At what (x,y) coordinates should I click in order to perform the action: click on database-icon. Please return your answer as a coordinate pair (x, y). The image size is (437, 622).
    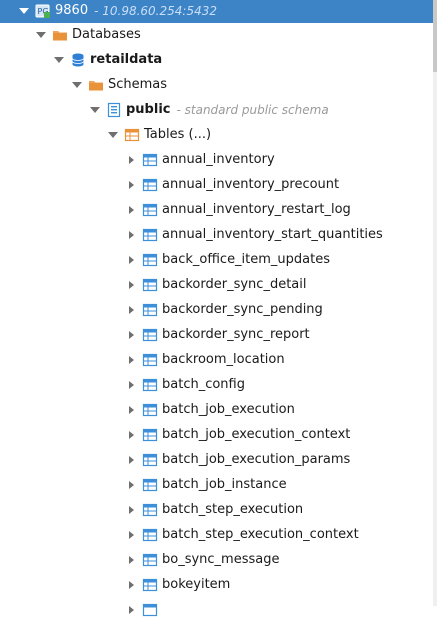
    Looking at the image, I should click on (78, 60).